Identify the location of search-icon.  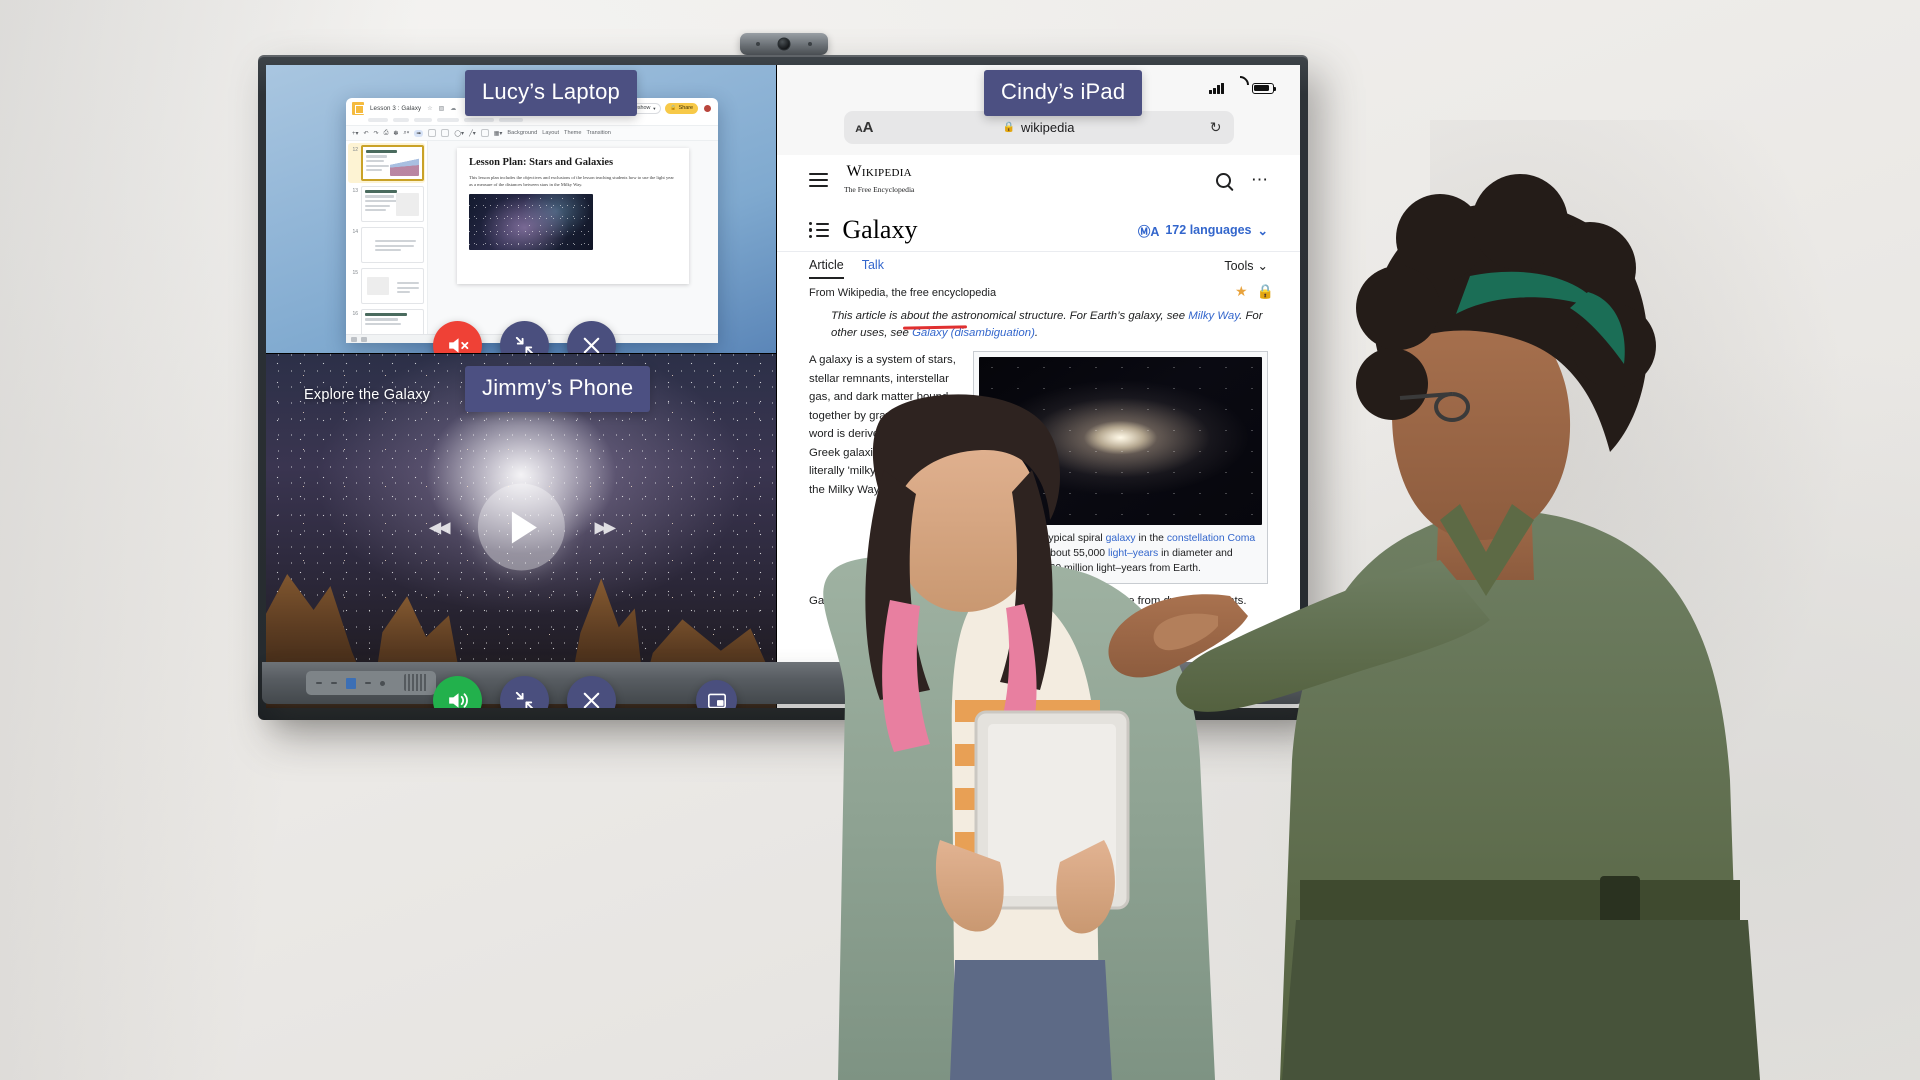
(1223, 180).